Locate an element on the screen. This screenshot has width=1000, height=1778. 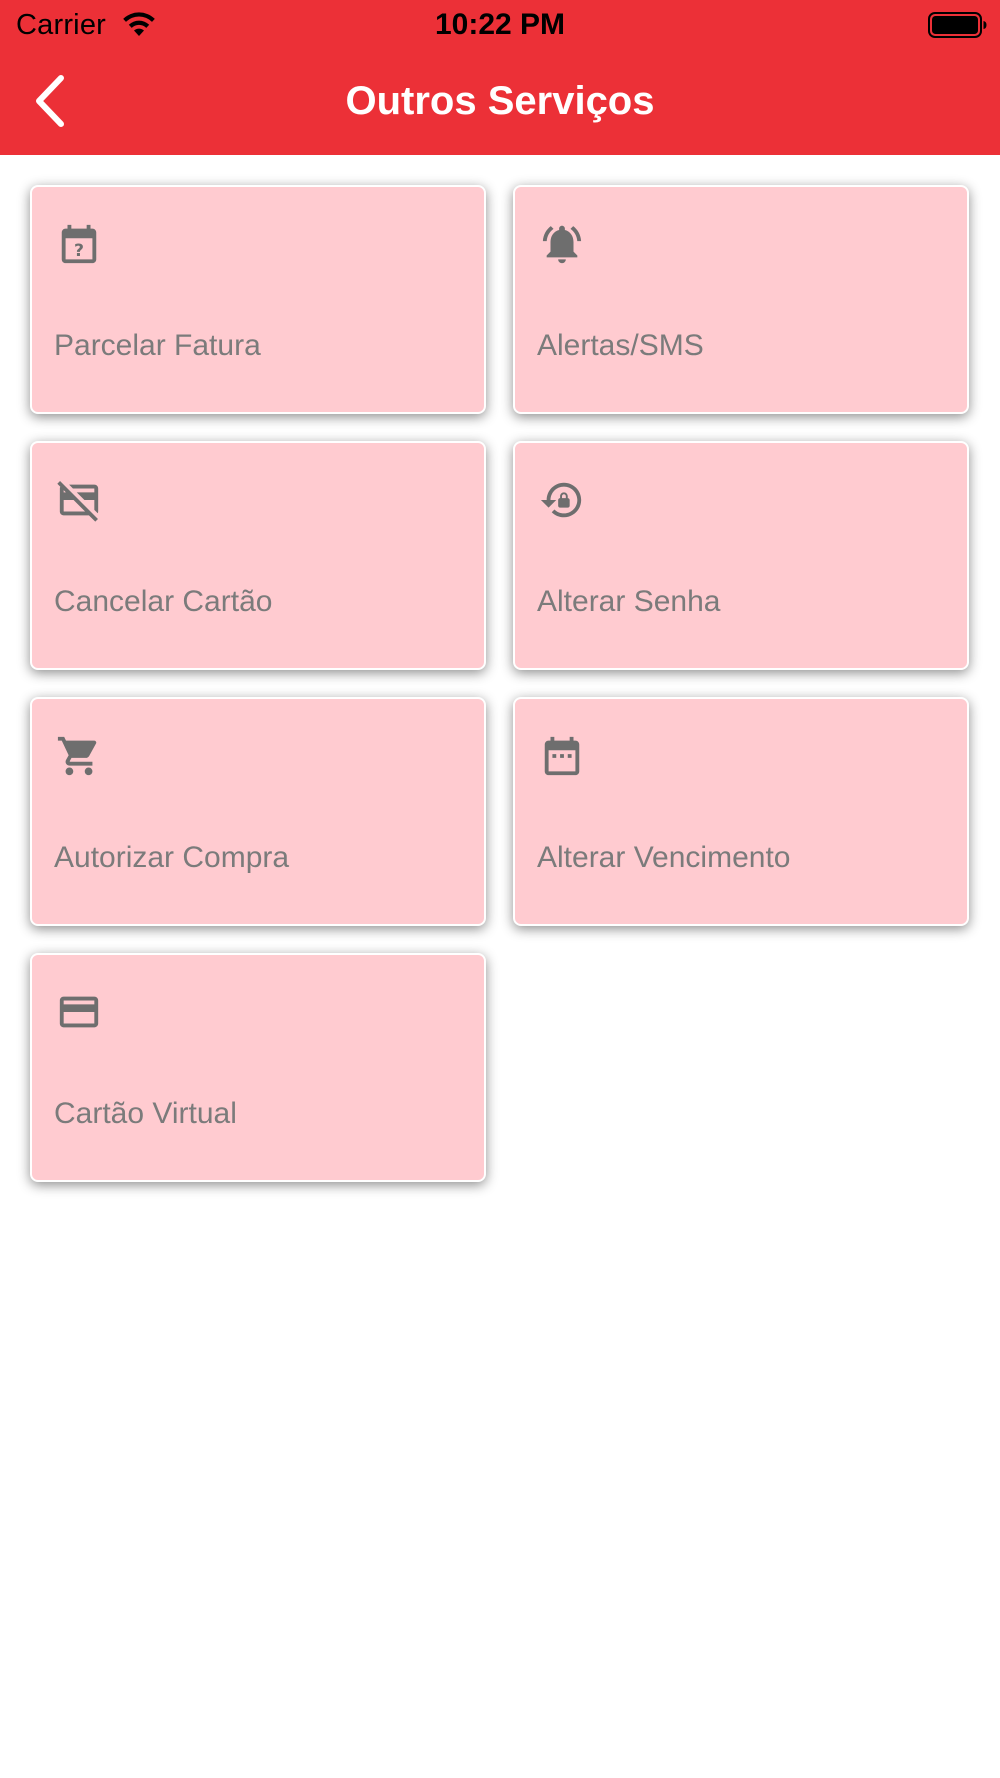
service-label: Alertas/SMS is located at coordinates (620, 345).